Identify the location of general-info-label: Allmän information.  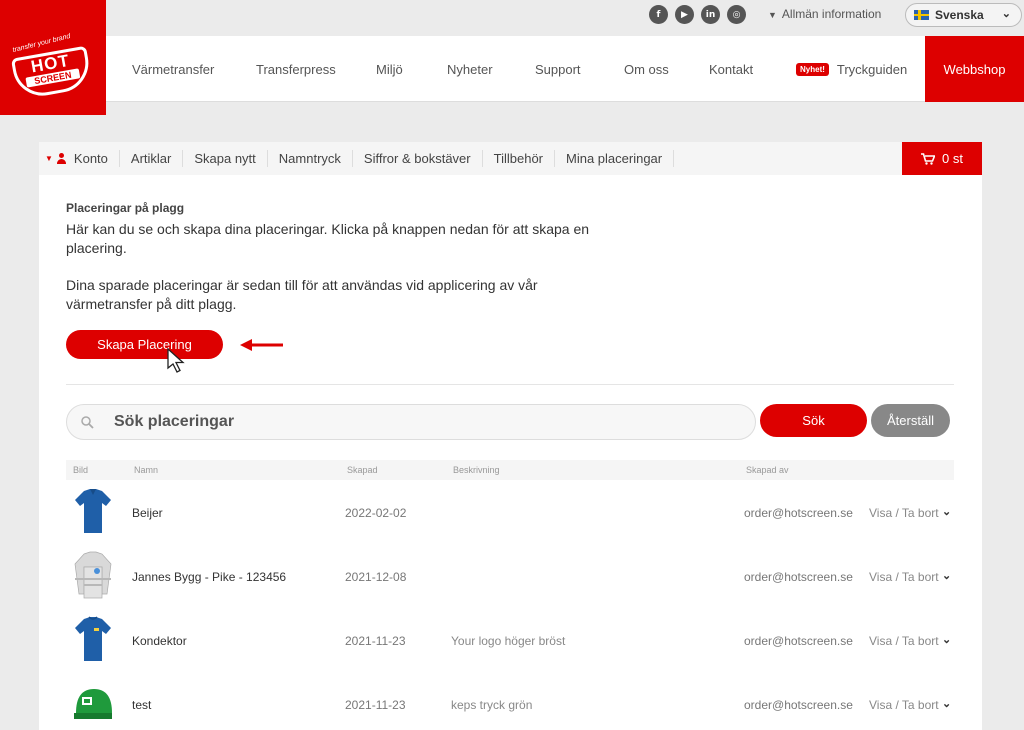
(831, 14).